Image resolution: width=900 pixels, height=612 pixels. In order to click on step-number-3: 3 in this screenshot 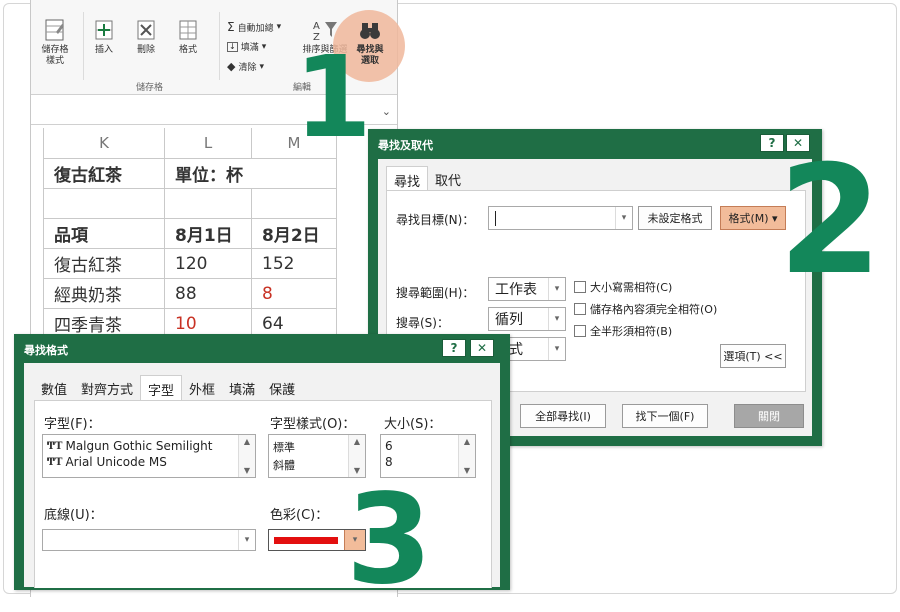, I will do `click(389, 540)`.